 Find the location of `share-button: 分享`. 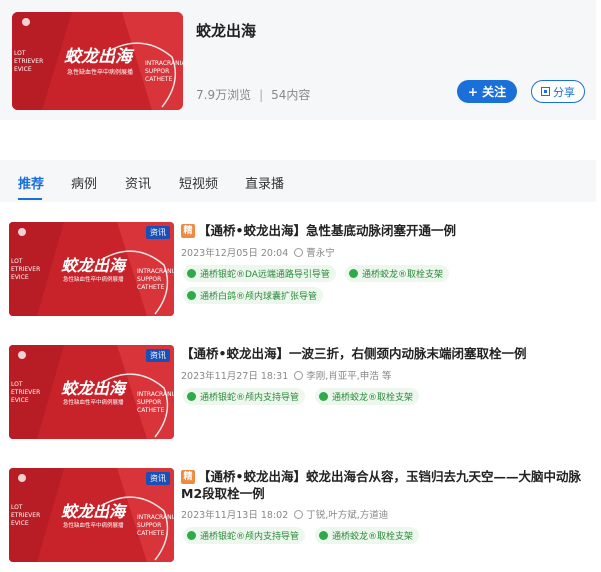

share-button: 分享 is located at coordinates (558, 91).